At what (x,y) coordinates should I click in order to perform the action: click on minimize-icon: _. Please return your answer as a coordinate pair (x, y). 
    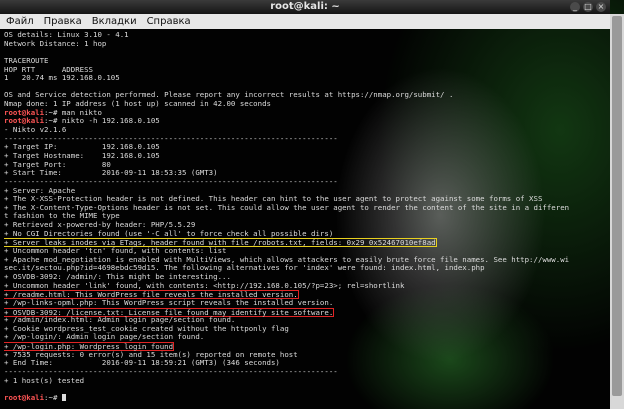
    Looking at the image, I should click on (575, 7).